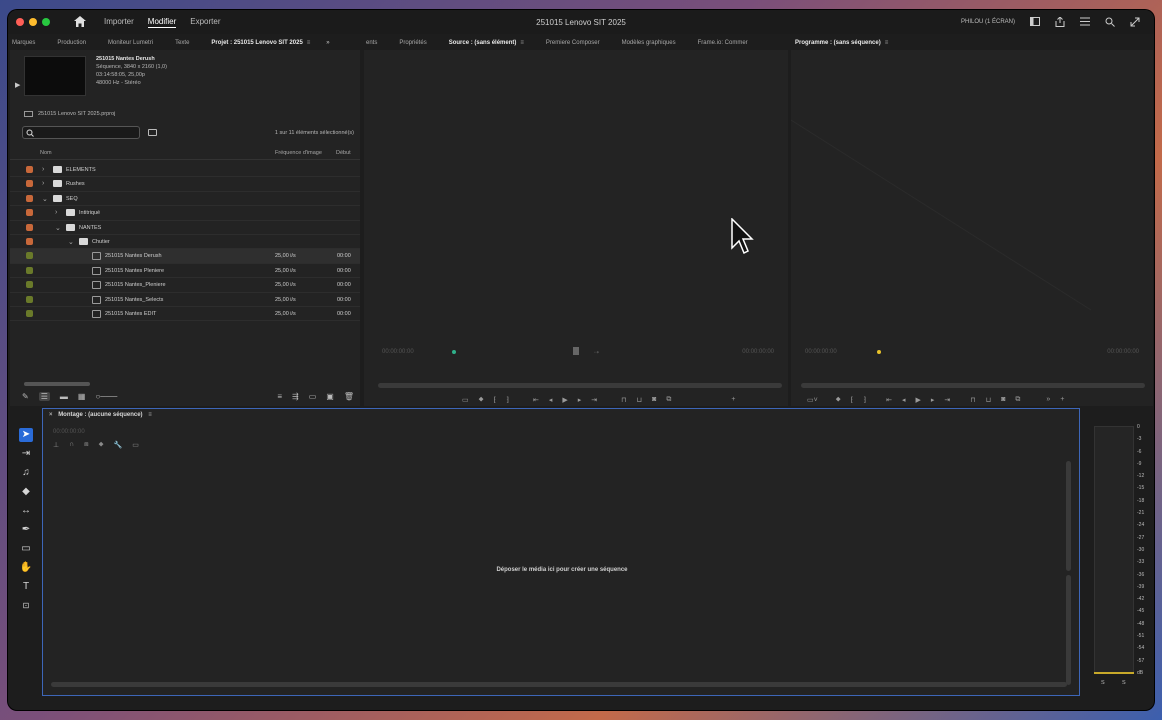 The width and height of the screenshot is (1162, 720). Describe the element at coordinates (185, 228) in the screenshot. I see `bin-row: ⌄ NANTES` at that location.